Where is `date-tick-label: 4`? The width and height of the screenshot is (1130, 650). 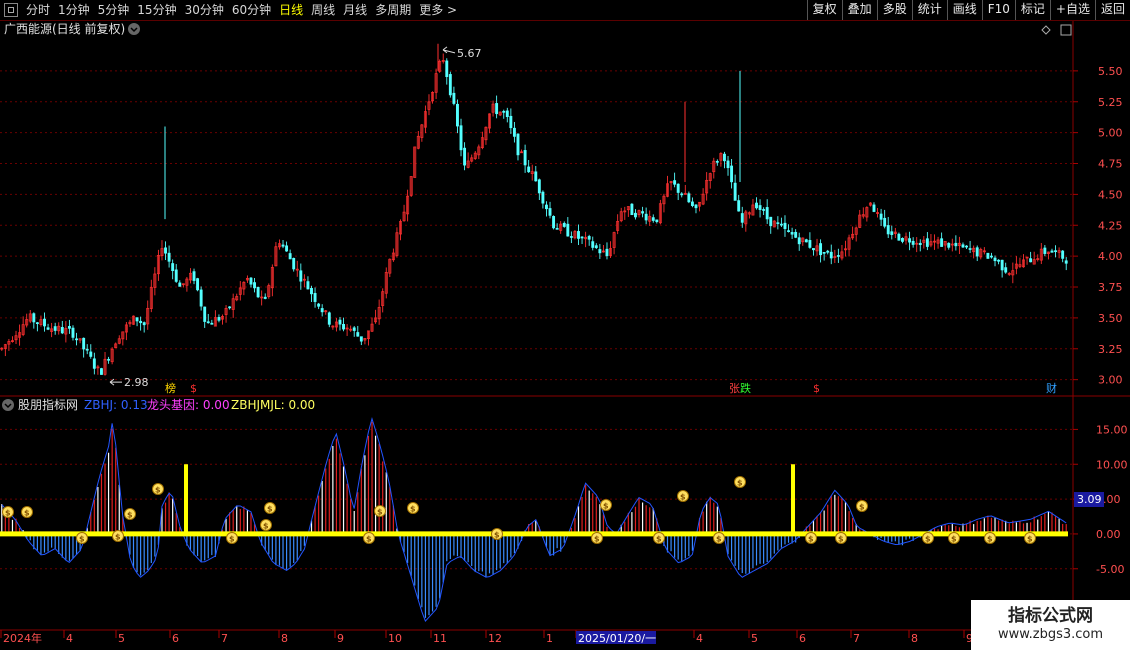
date-tick-label: 4 is located at coordinates (69, 638).